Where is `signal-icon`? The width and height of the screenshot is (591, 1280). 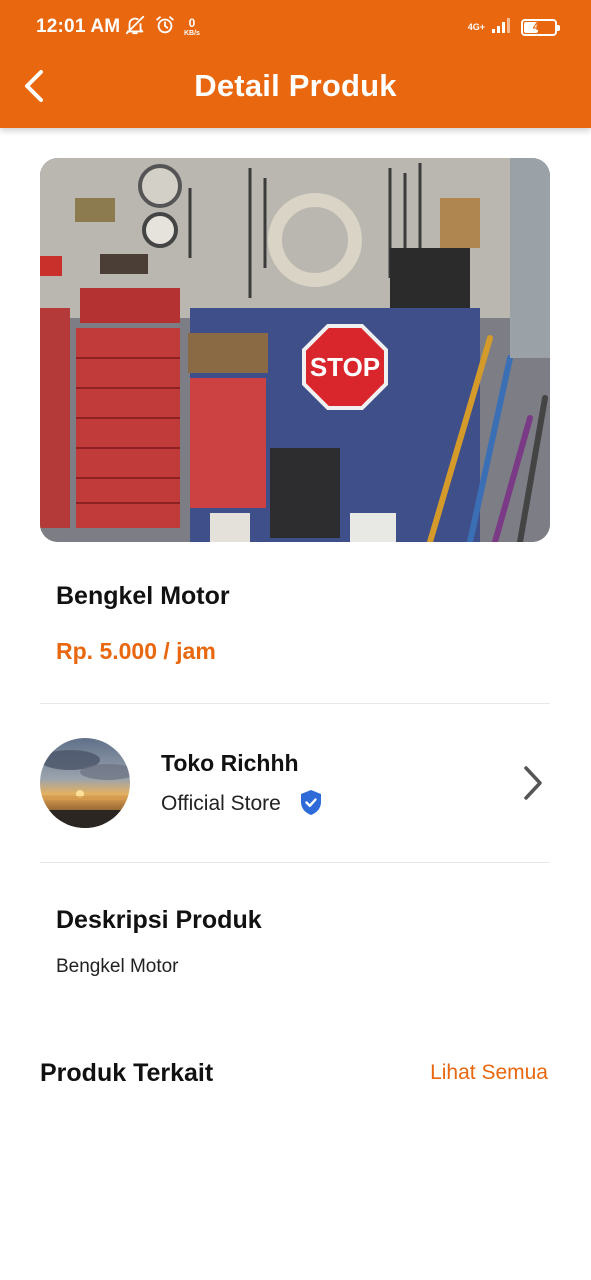 signal-icon is located at coordinates (502, 27).